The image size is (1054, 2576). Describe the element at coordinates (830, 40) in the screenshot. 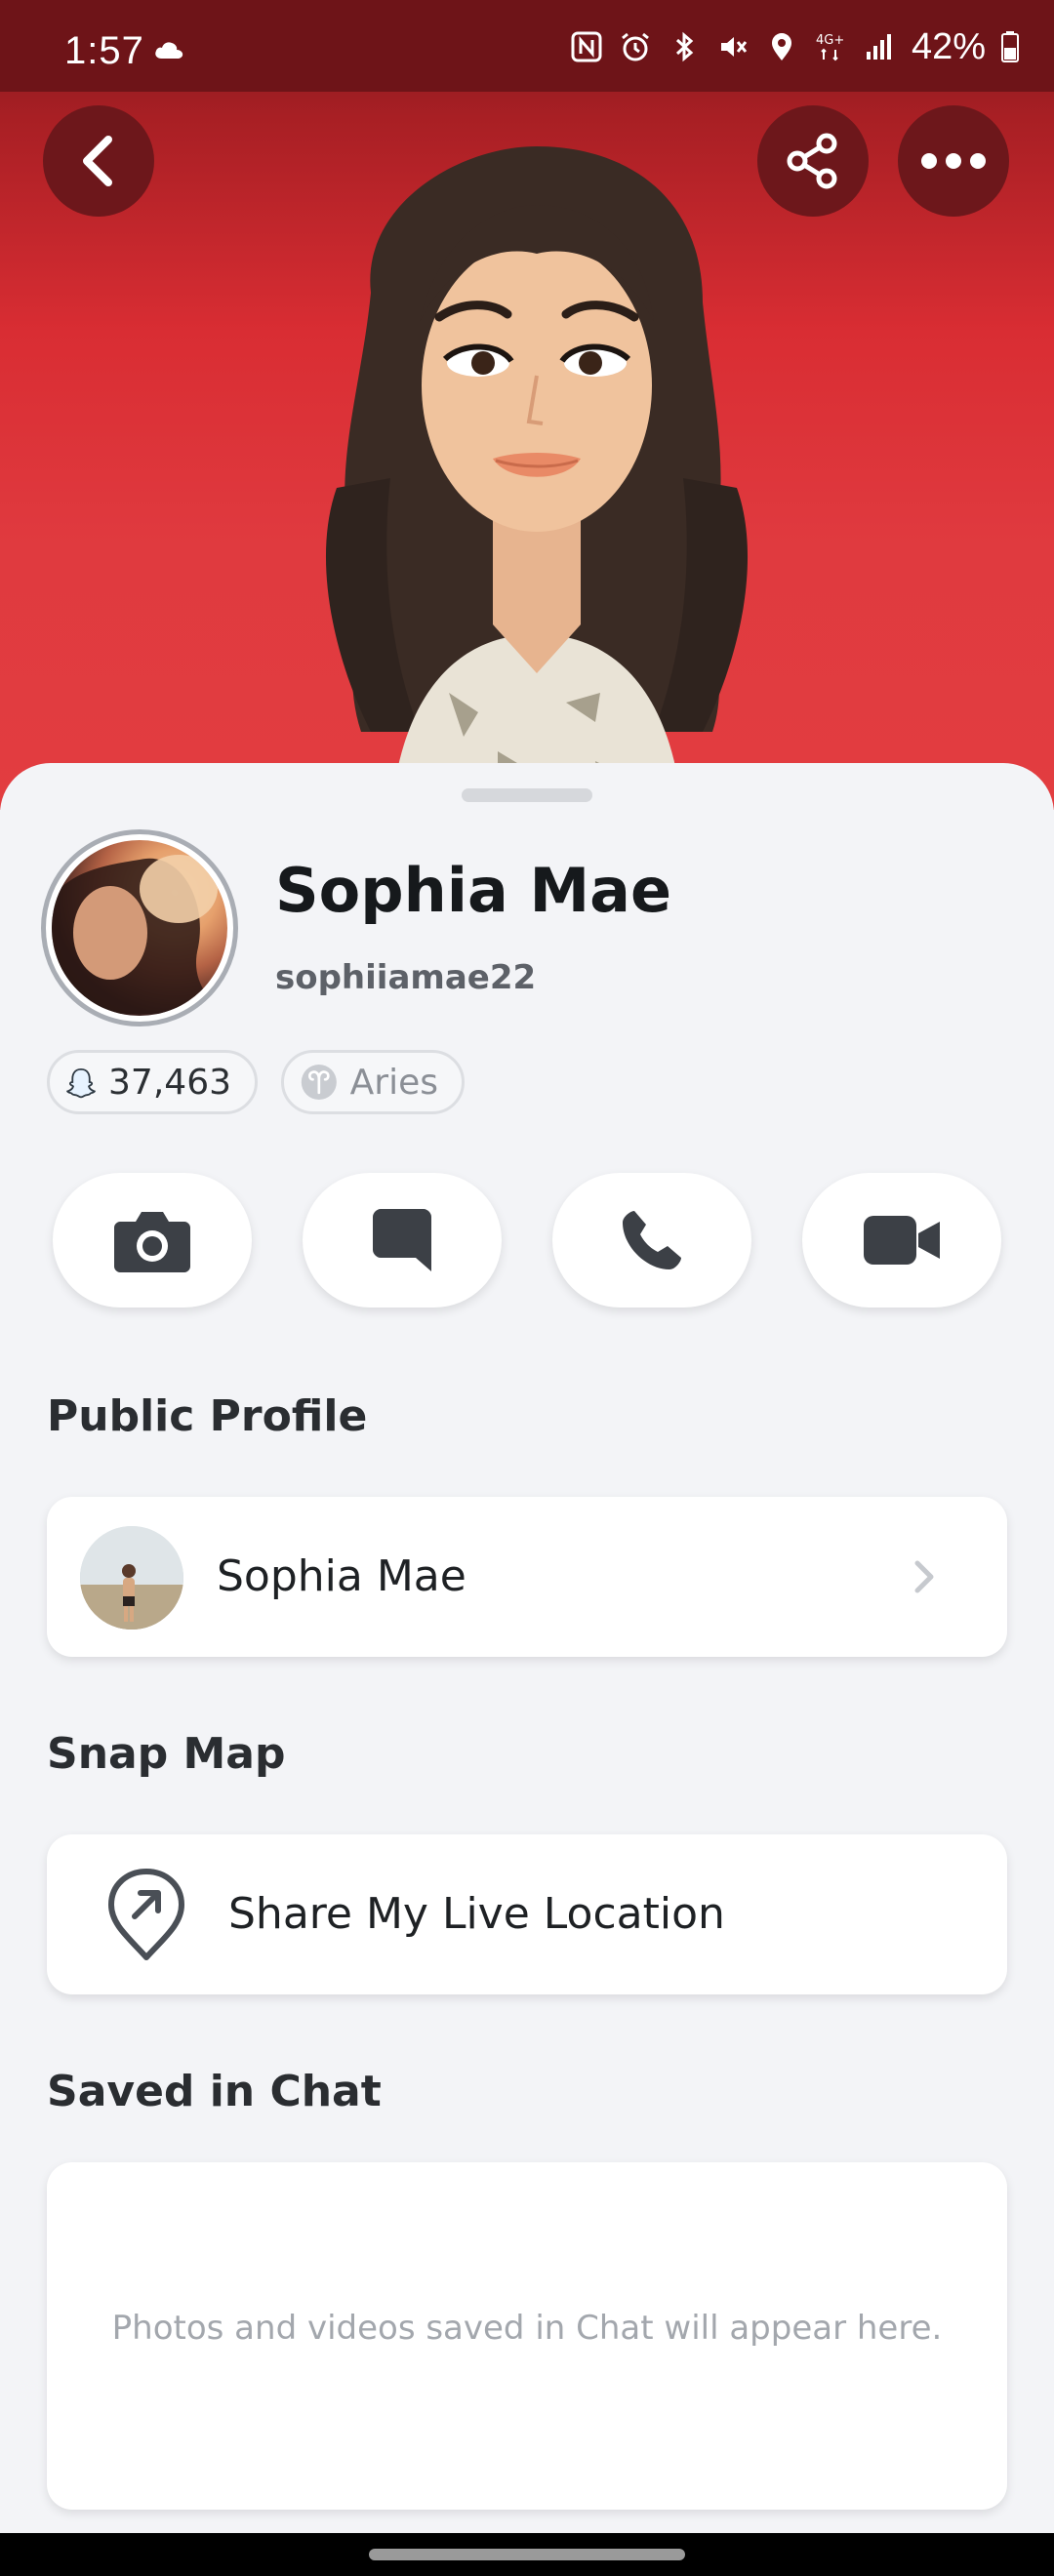

I see `svg-text: 4G+` at that location.